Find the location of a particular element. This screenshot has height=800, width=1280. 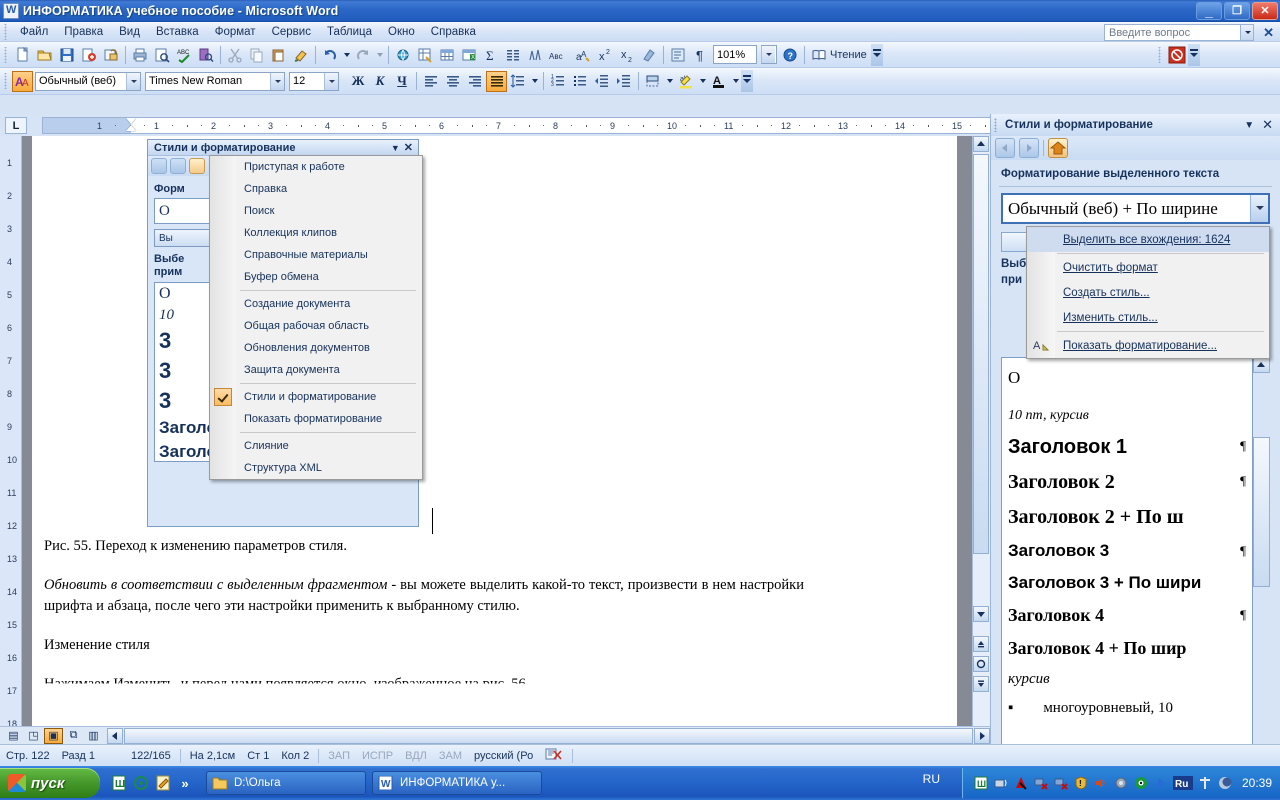

close-button: ✕ is located at coordinates (1265, 11).